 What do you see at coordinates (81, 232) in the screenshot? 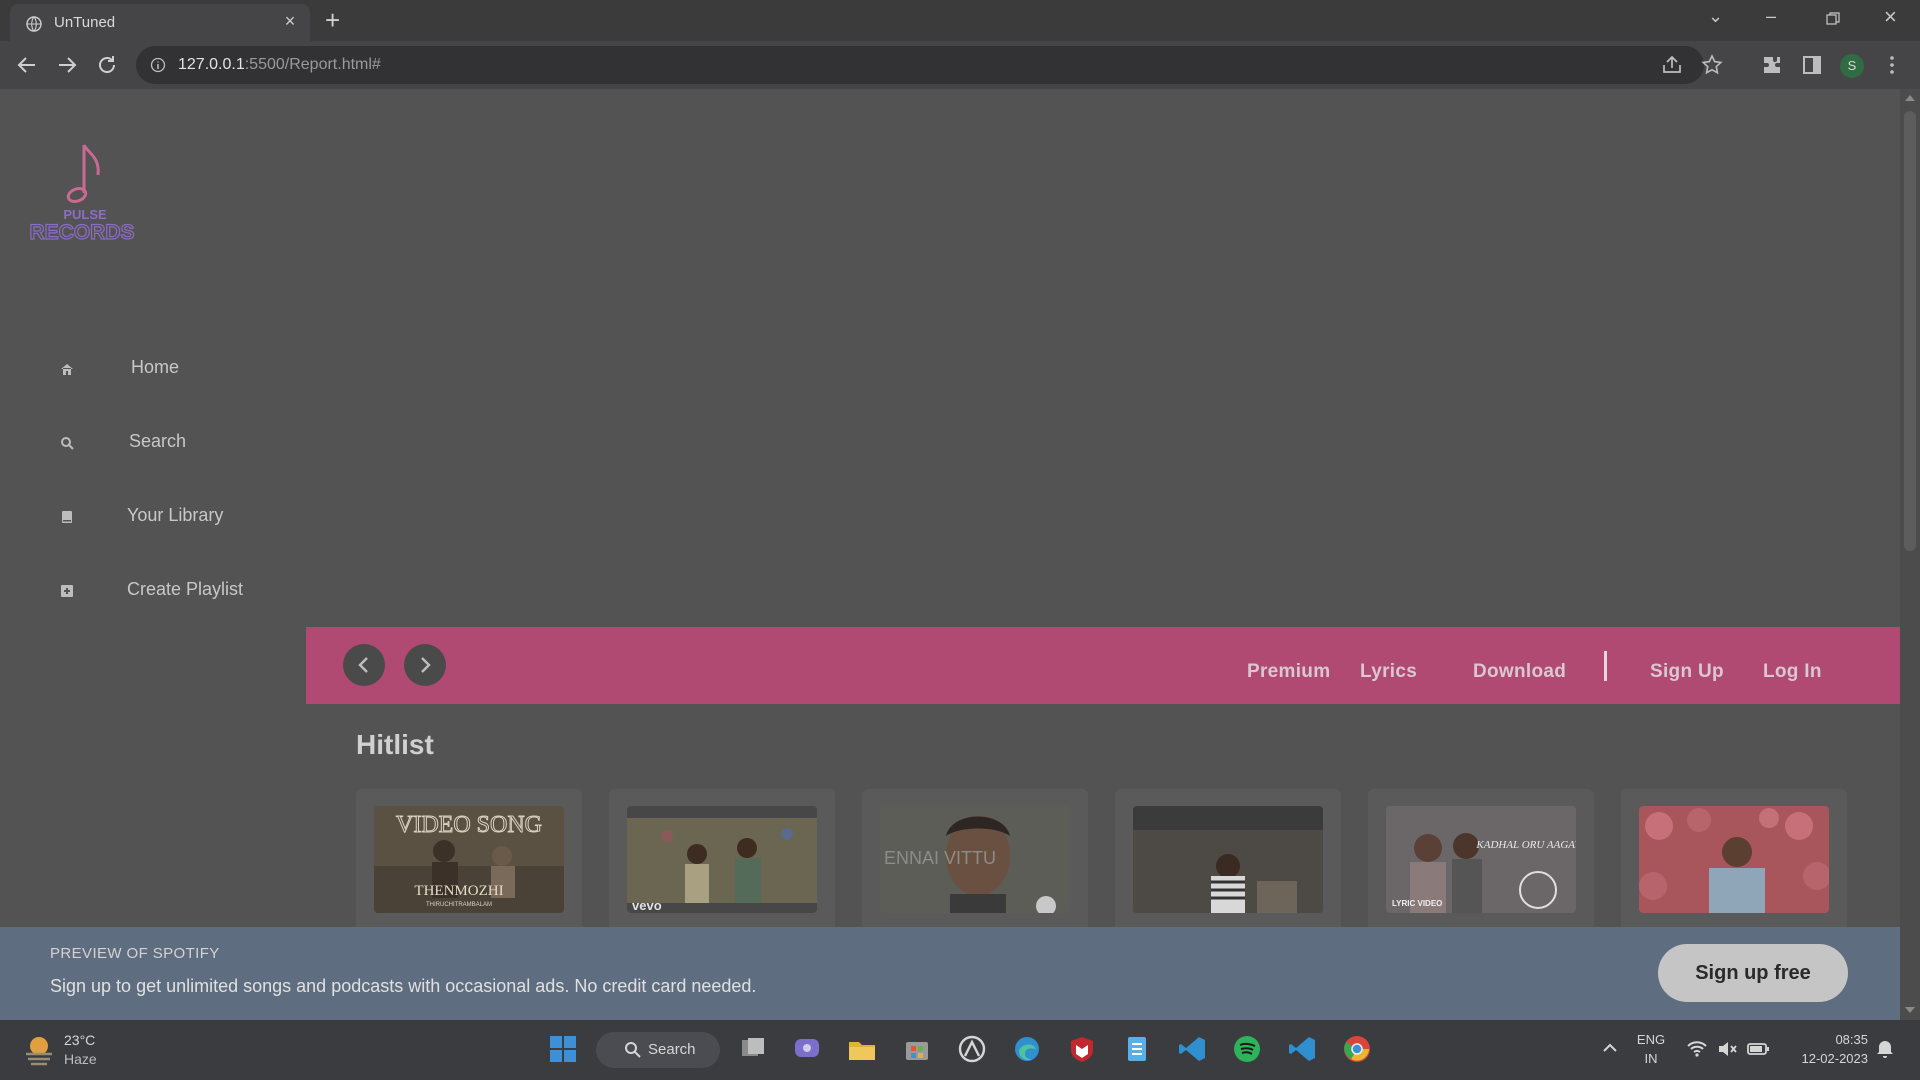
I see `svg-text: RECORDS` at bounding box center [81, 232].